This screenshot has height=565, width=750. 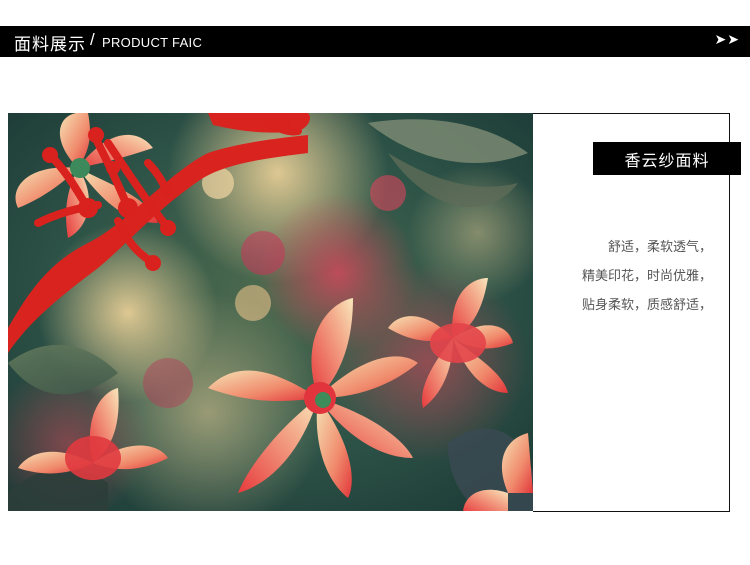 What do you see at coordinates (50, 45) in the screenshot?
I see `section-title: 面料展示` at bounding box center [50, 45].